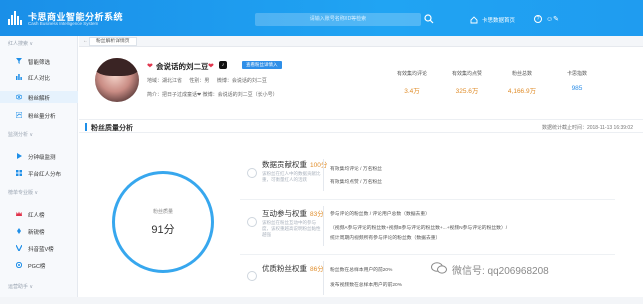 This screenshot has width=643, height=304. I want to click on profile-intro: 简介：把日子过成童话❤ 微博：会说话的刘二豆（长小号）, so click(212, 95).